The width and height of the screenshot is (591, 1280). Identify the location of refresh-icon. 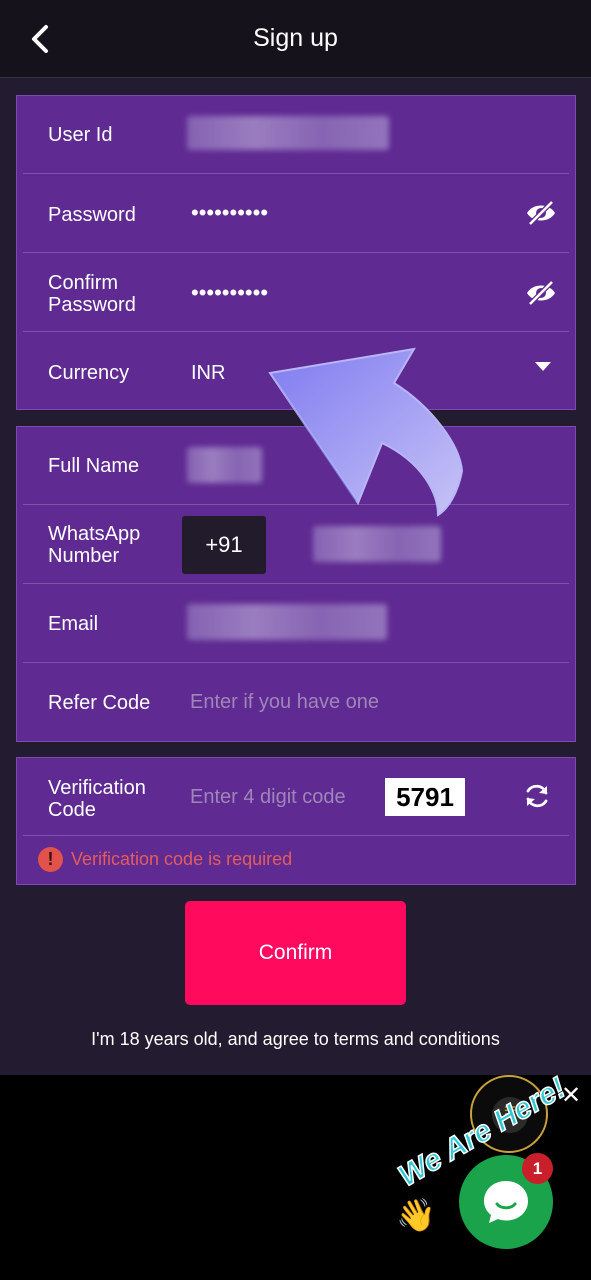
(537, 796).